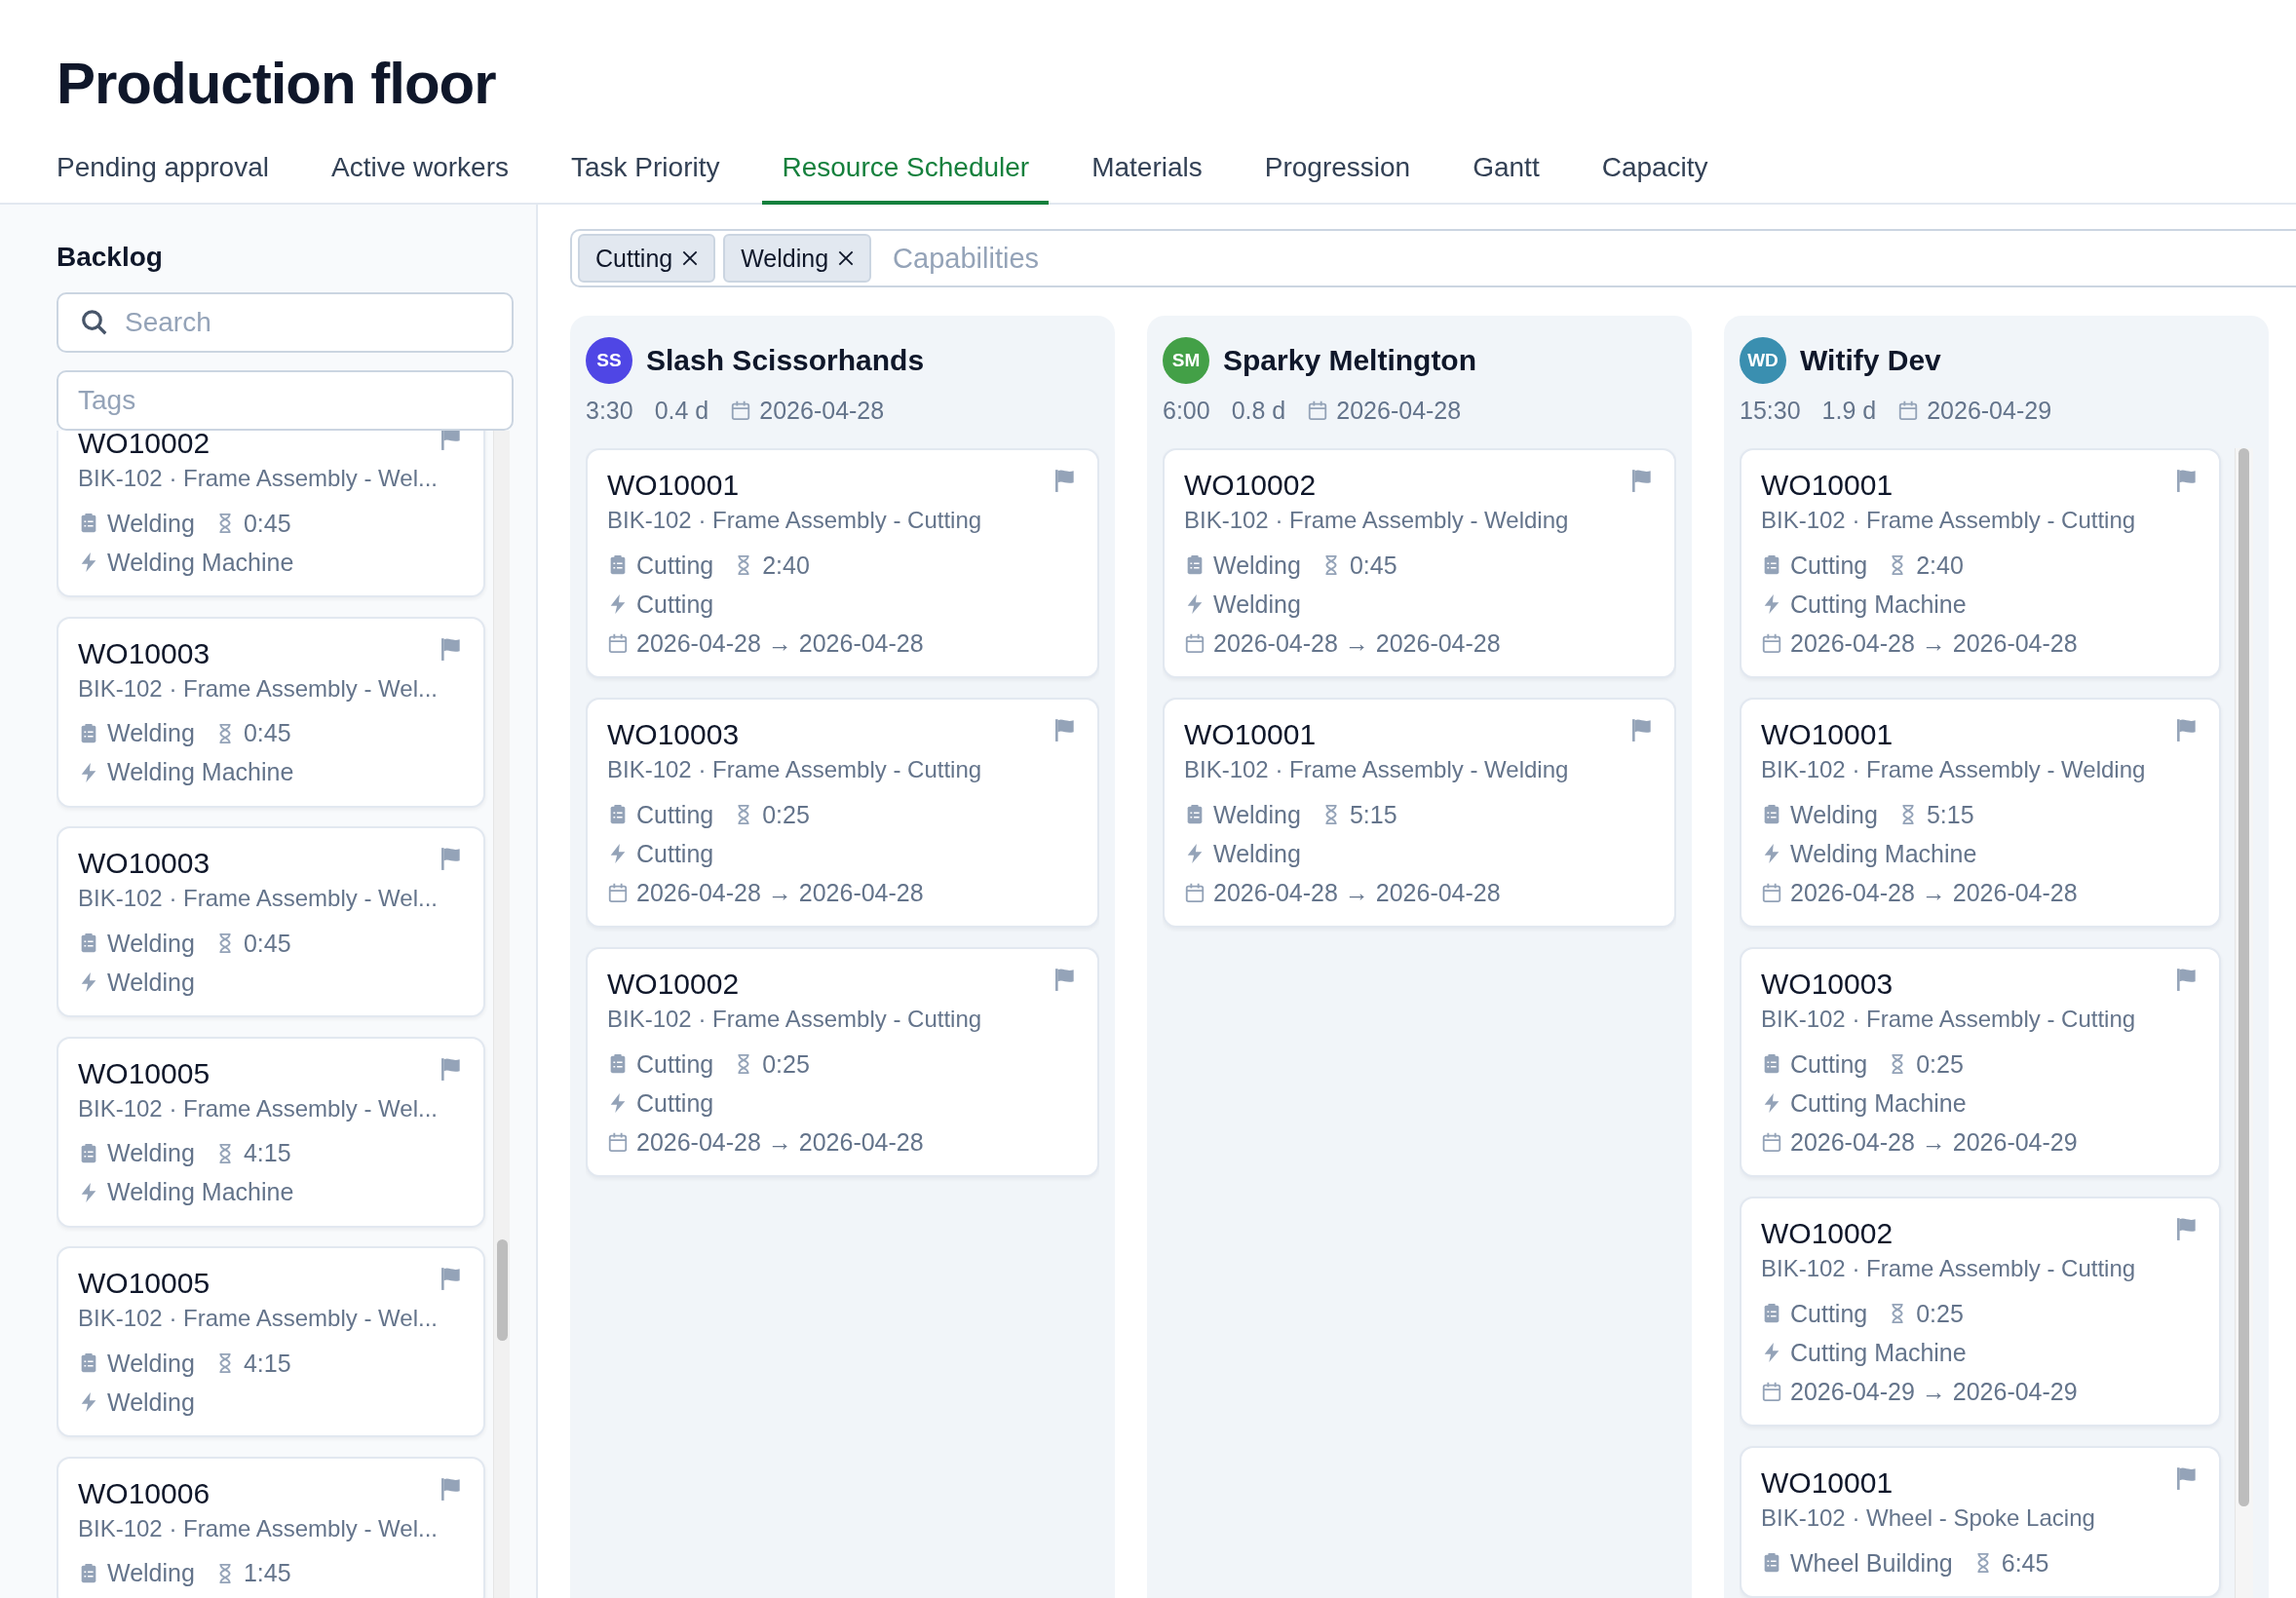  I want to click on tab: Task Priority, so click(646, 171).